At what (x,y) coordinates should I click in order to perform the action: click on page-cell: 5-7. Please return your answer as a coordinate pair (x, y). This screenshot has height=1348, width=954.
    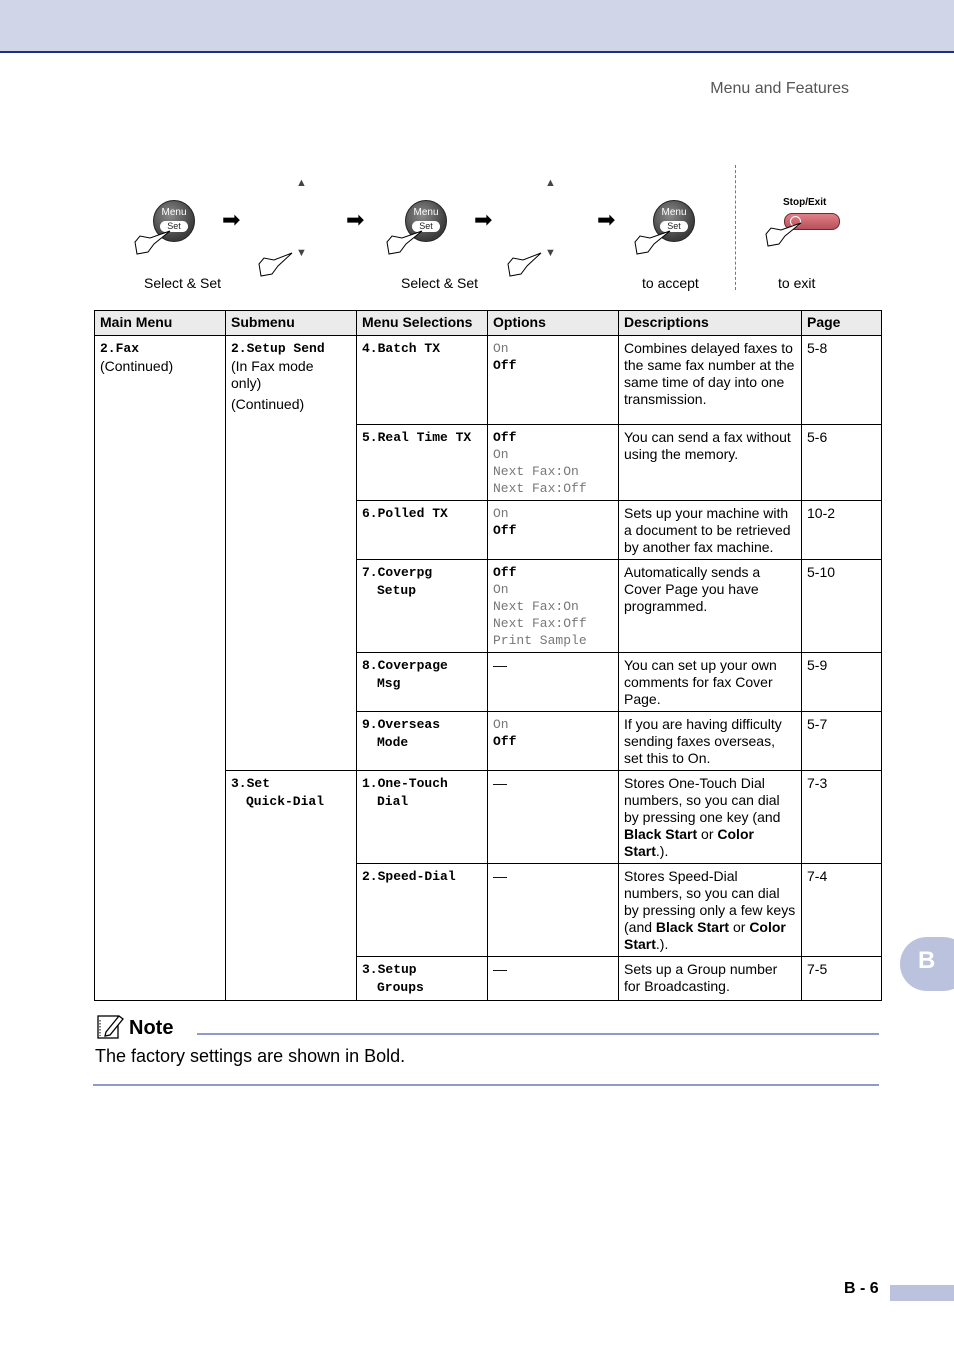
    Looking at the image, I should click on (841, 741).